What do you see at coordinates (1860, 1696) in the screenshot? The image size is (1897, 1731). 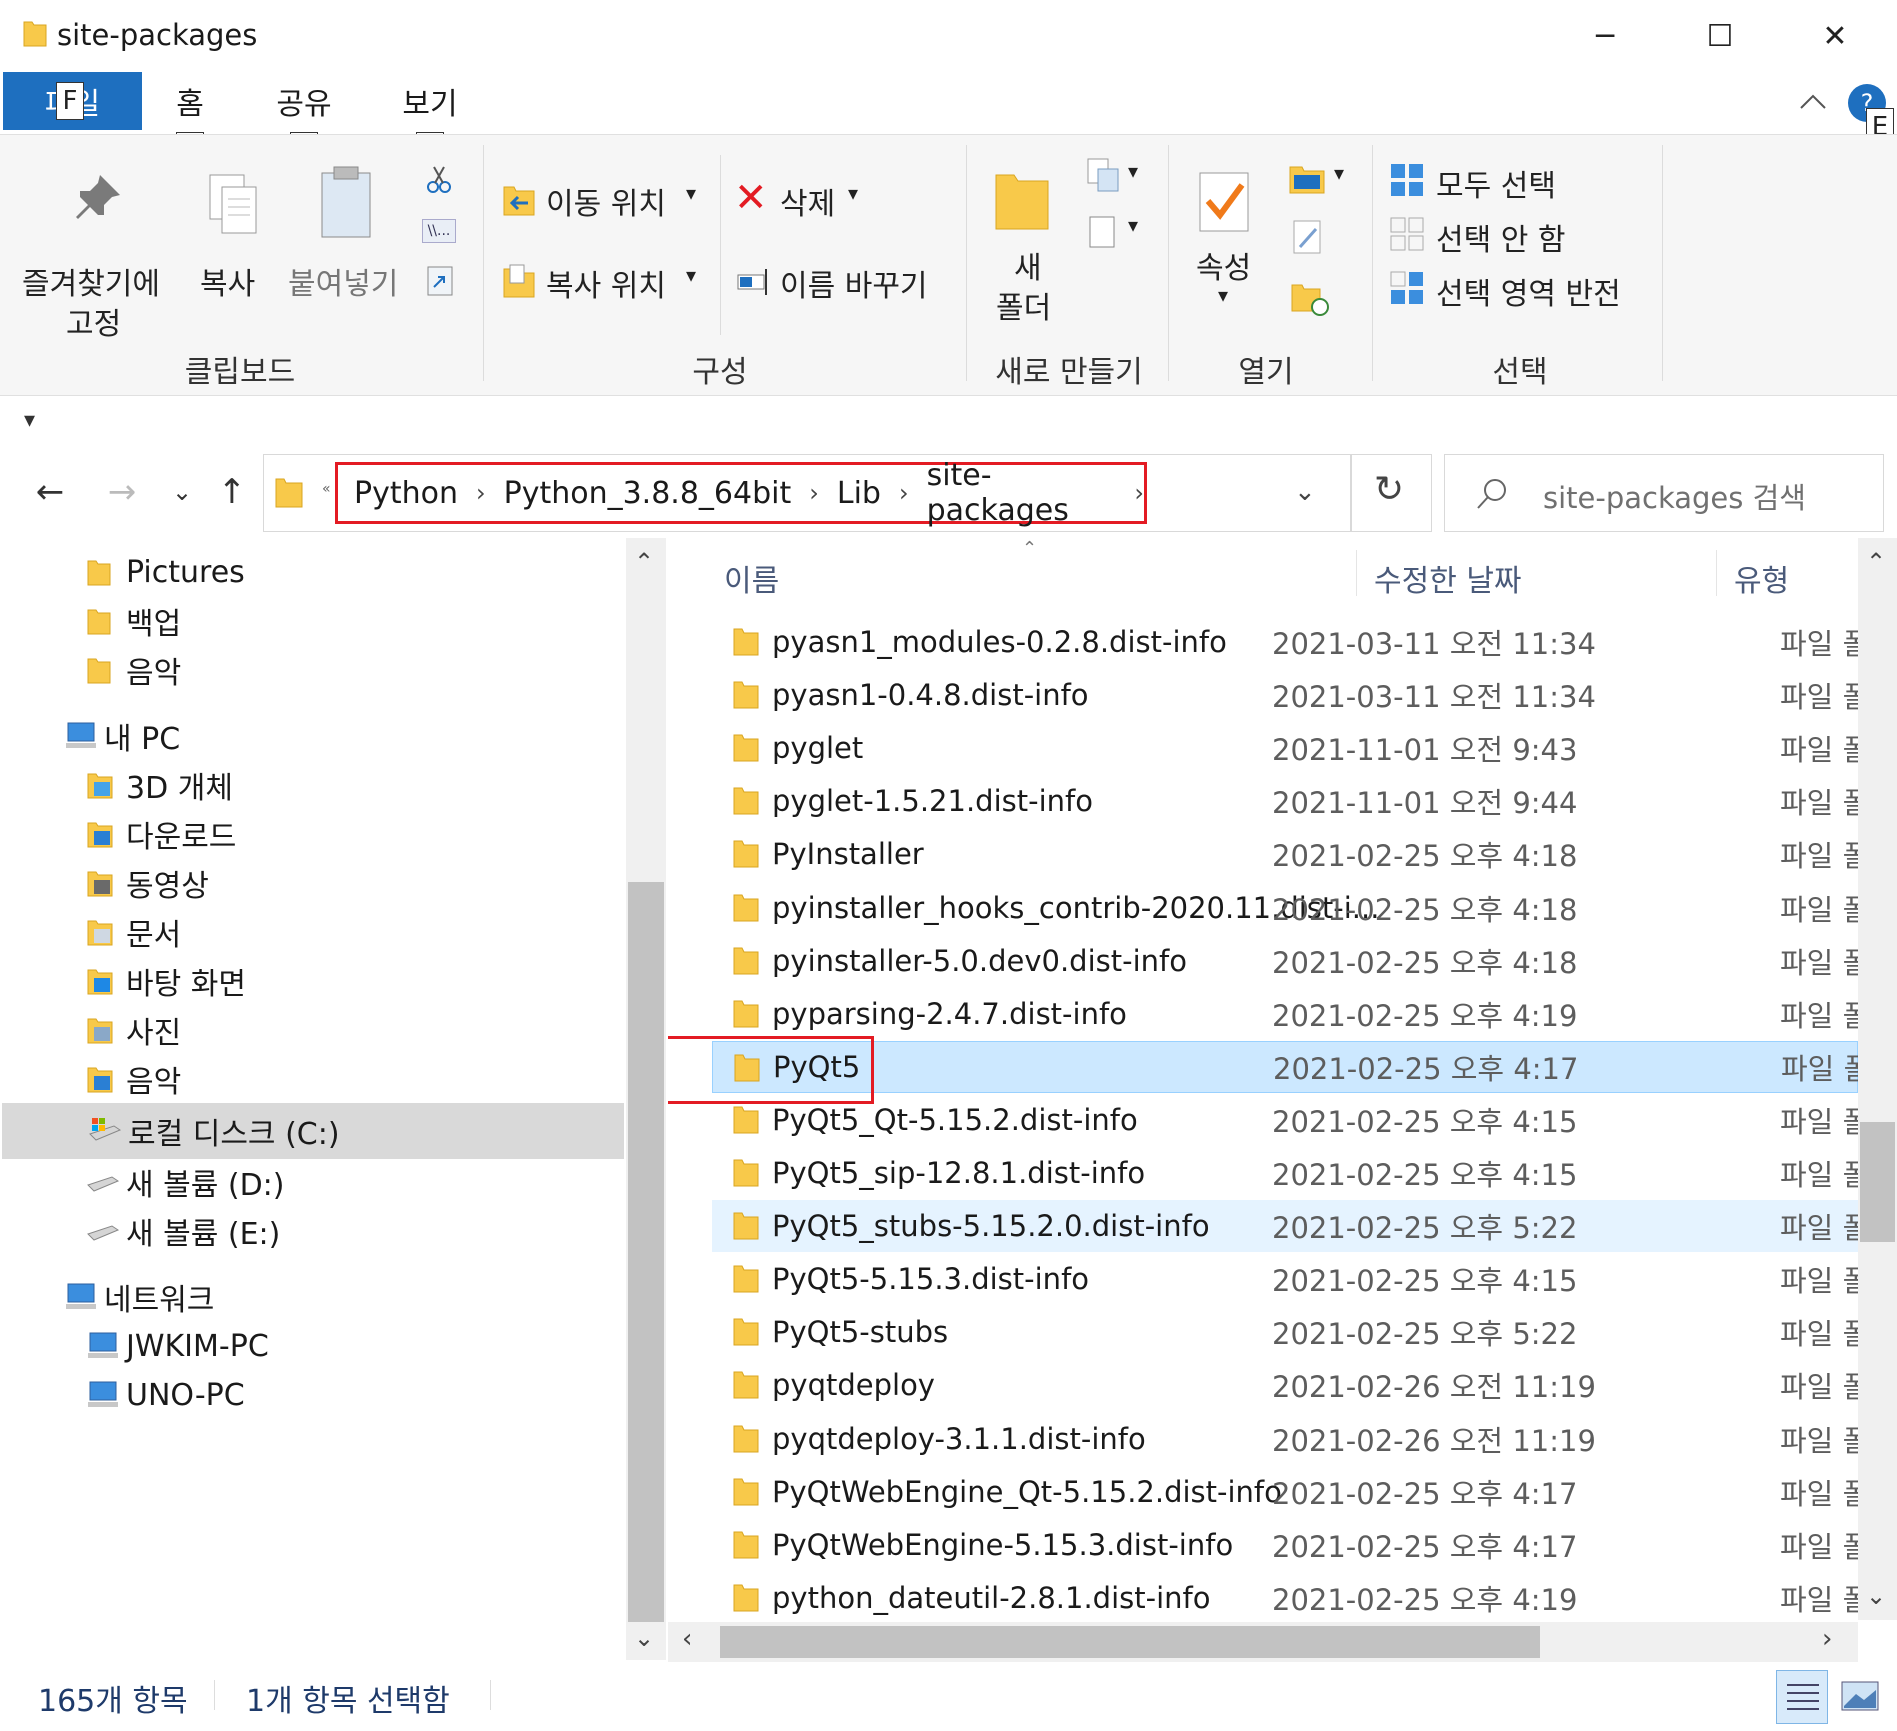 I see `large-icons-view-icon` at bounding box center [1860, 1696].